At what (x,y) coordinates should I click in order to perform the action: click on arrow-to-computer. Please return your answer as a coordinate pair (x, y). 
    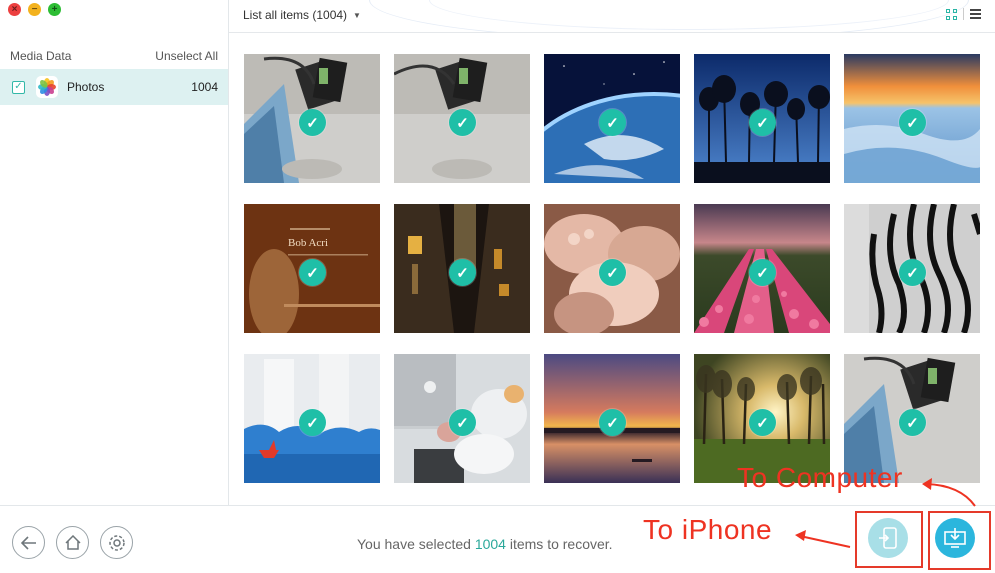
    Looking at the image, I should click on (950, 495).